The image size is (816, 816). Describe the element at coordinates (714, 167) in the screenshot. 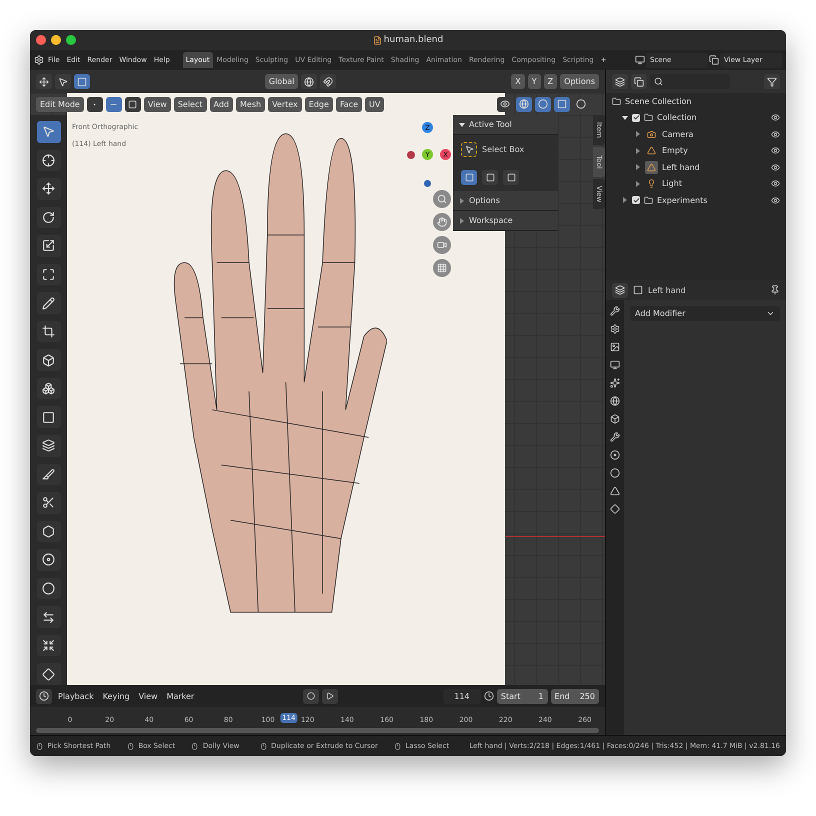

I see `outliner-item: Left hand` at that location.